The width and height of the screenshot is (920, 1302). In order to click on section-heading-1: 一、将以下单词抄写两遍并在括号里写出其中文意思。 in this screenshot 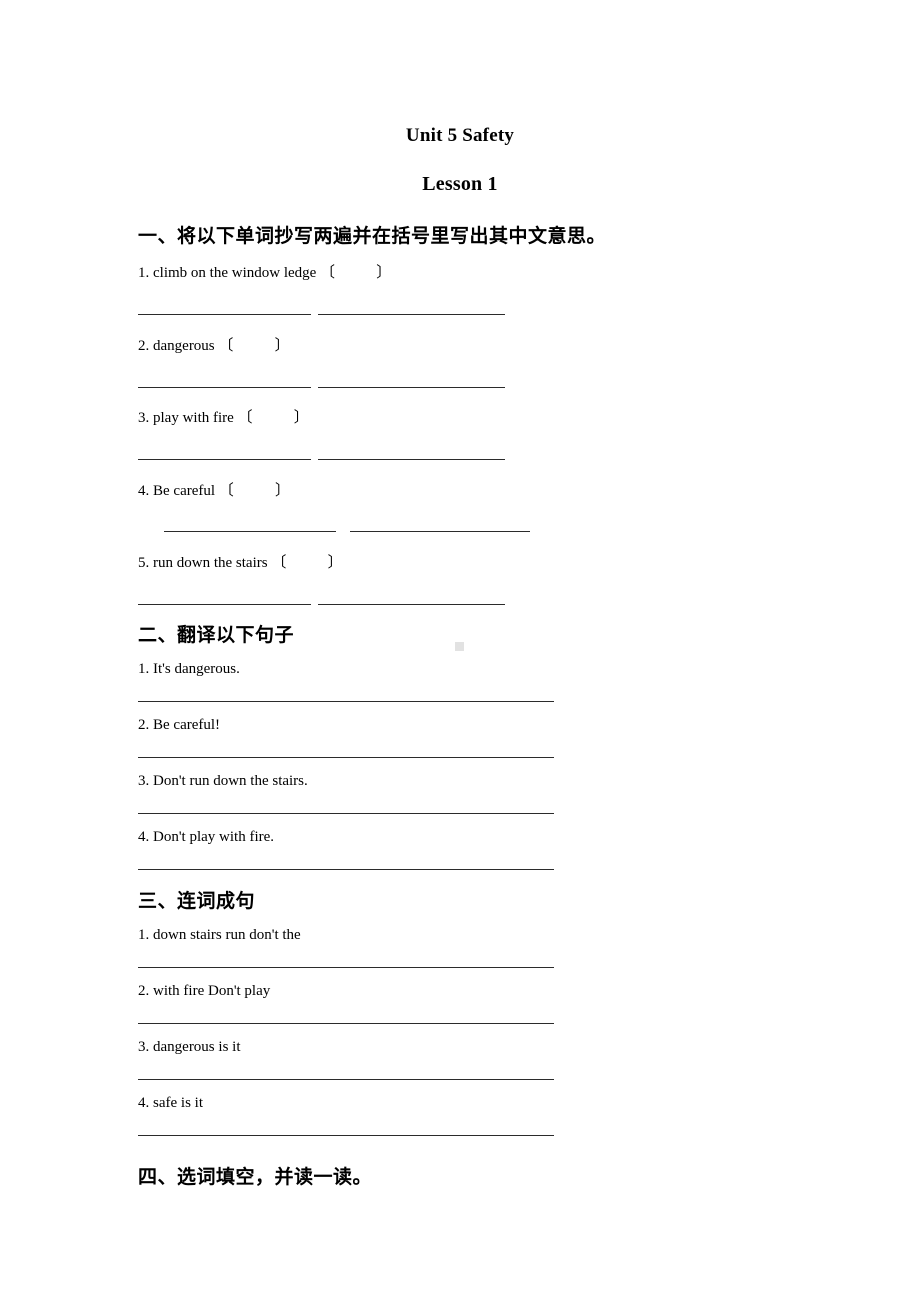, I will do `click(372, 236)`.